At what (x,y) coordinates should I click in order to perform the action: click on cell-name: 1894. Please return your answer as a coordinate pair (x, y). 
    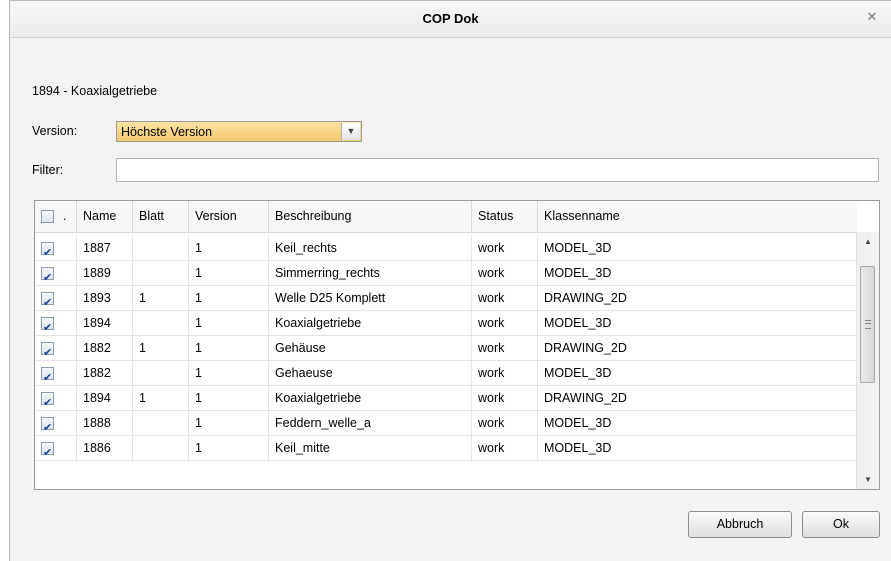
    Looking at the image, I should click on (105, 323).